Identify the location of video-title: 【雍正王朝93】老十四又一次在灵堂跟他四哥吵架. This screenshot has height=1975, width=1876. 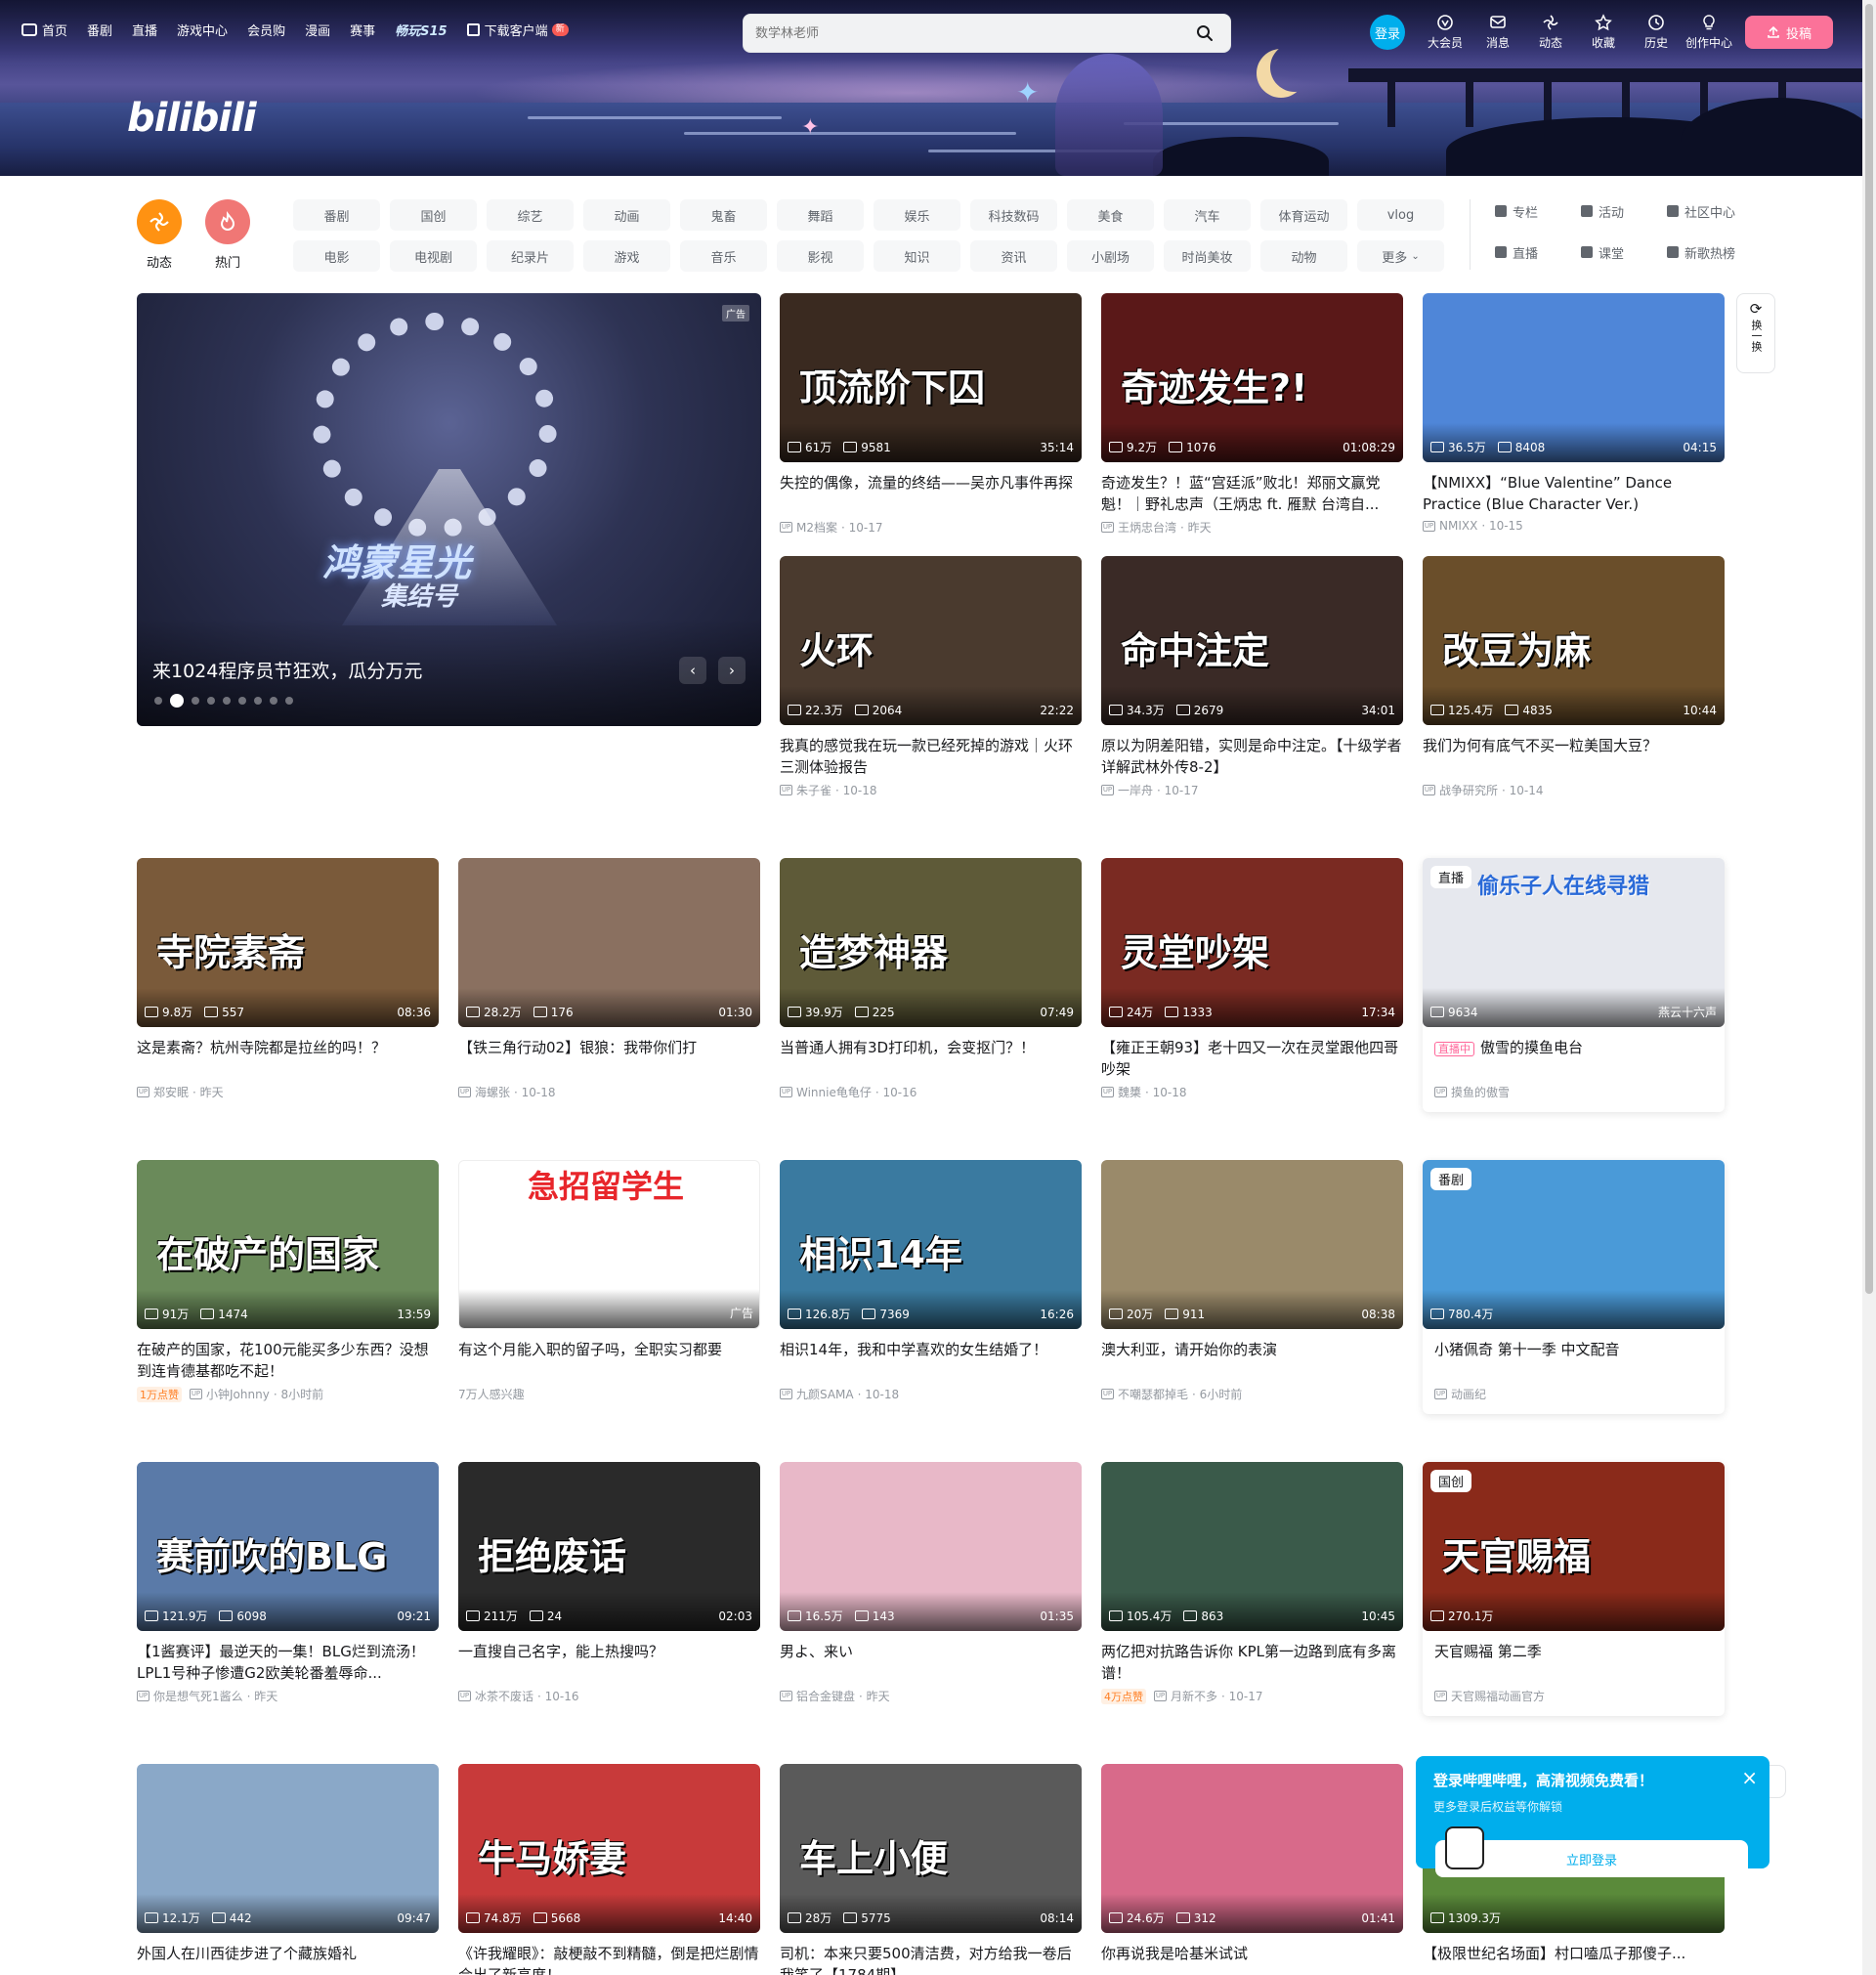
(1252, 1059).